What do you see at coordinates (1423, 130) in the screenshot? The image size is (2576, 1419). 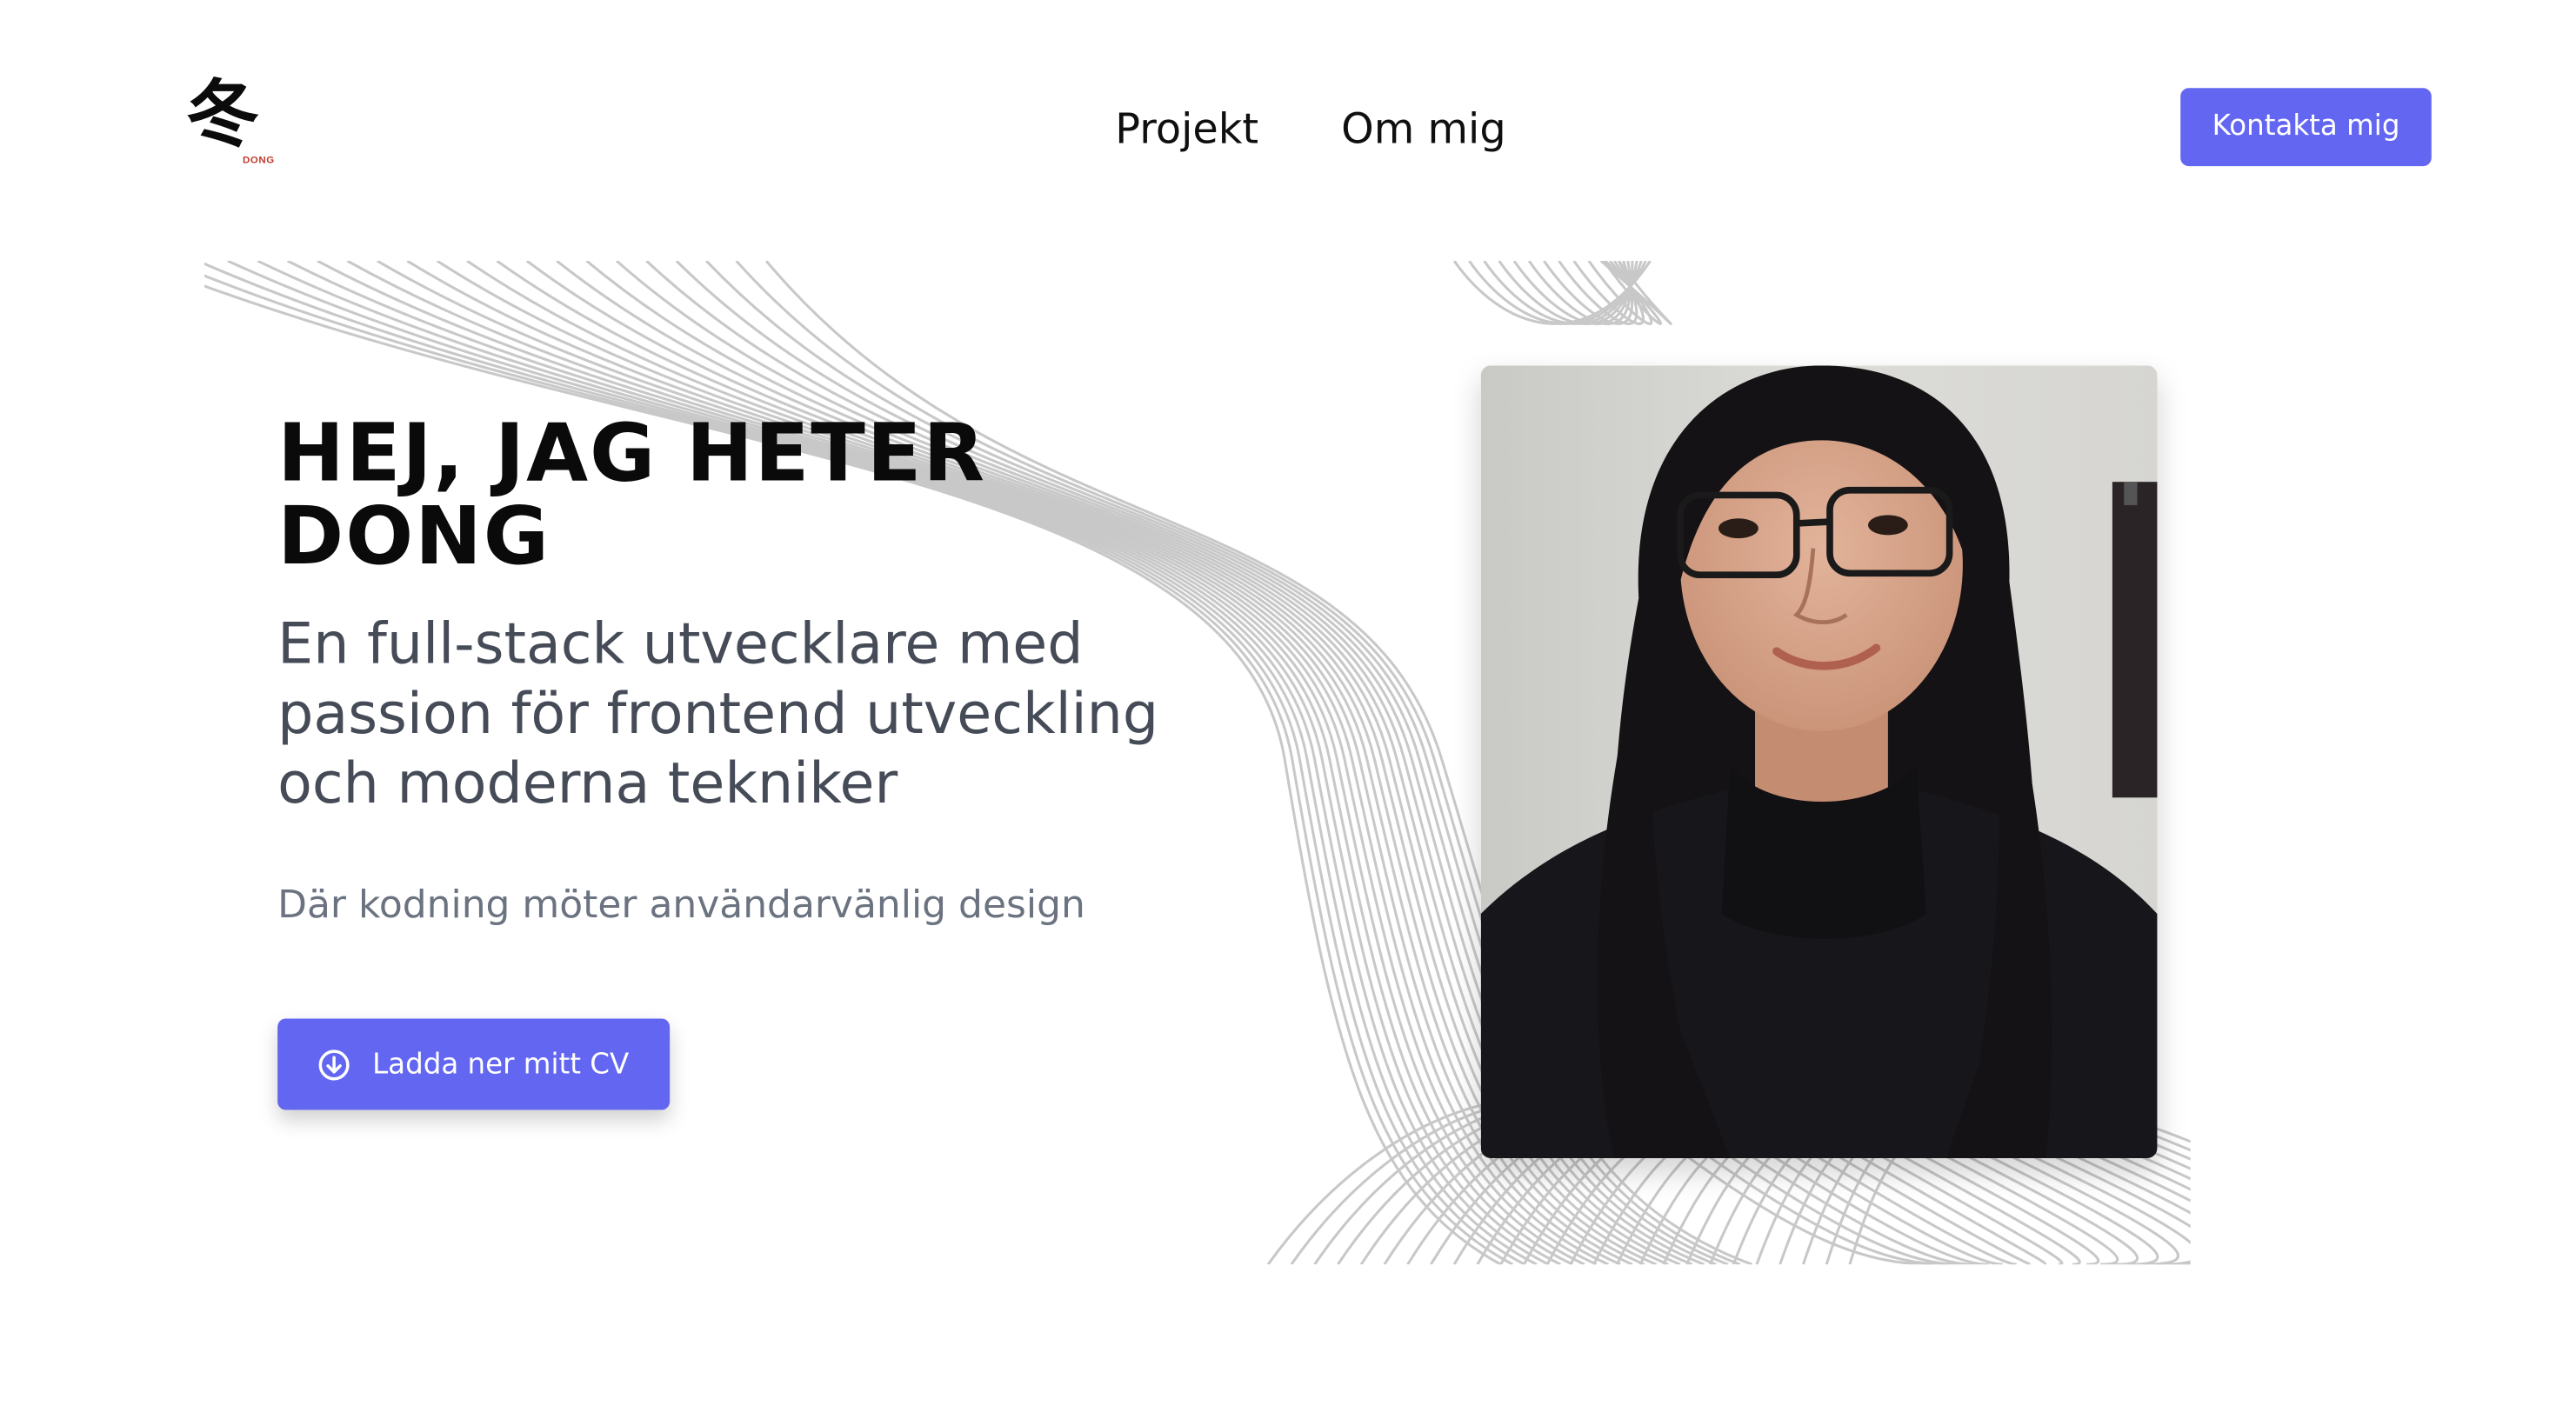 I see `nav-link-om-mig: Om mig` at bounding box center [1423, 130].